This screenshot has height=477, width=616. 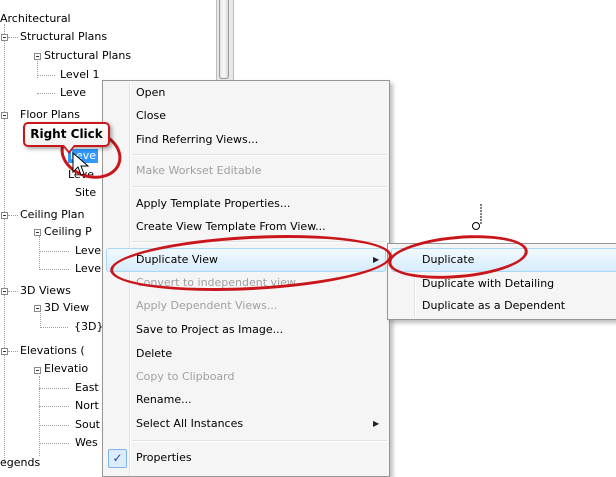 I want to click on mouse-pointer-icon, so click(x=81, y=164).